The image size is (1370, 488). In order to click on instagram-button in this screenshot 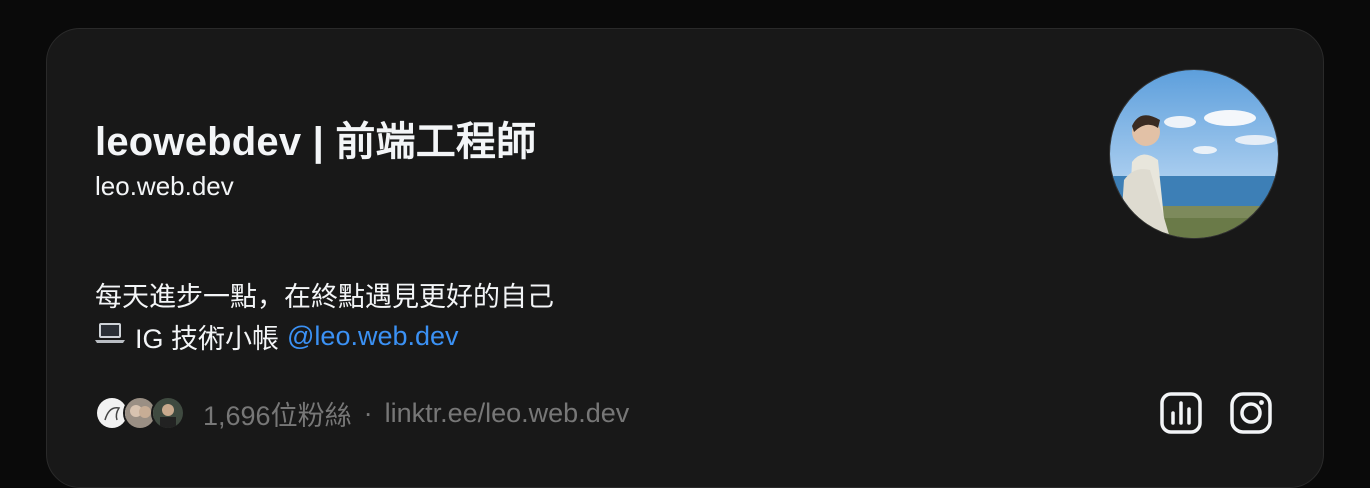, I will do `click(1251, 413)`.